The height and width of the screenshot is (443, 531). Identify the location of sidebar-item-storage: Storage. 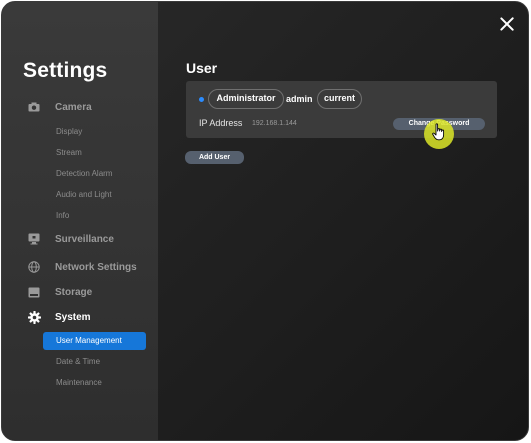
(80, 292).